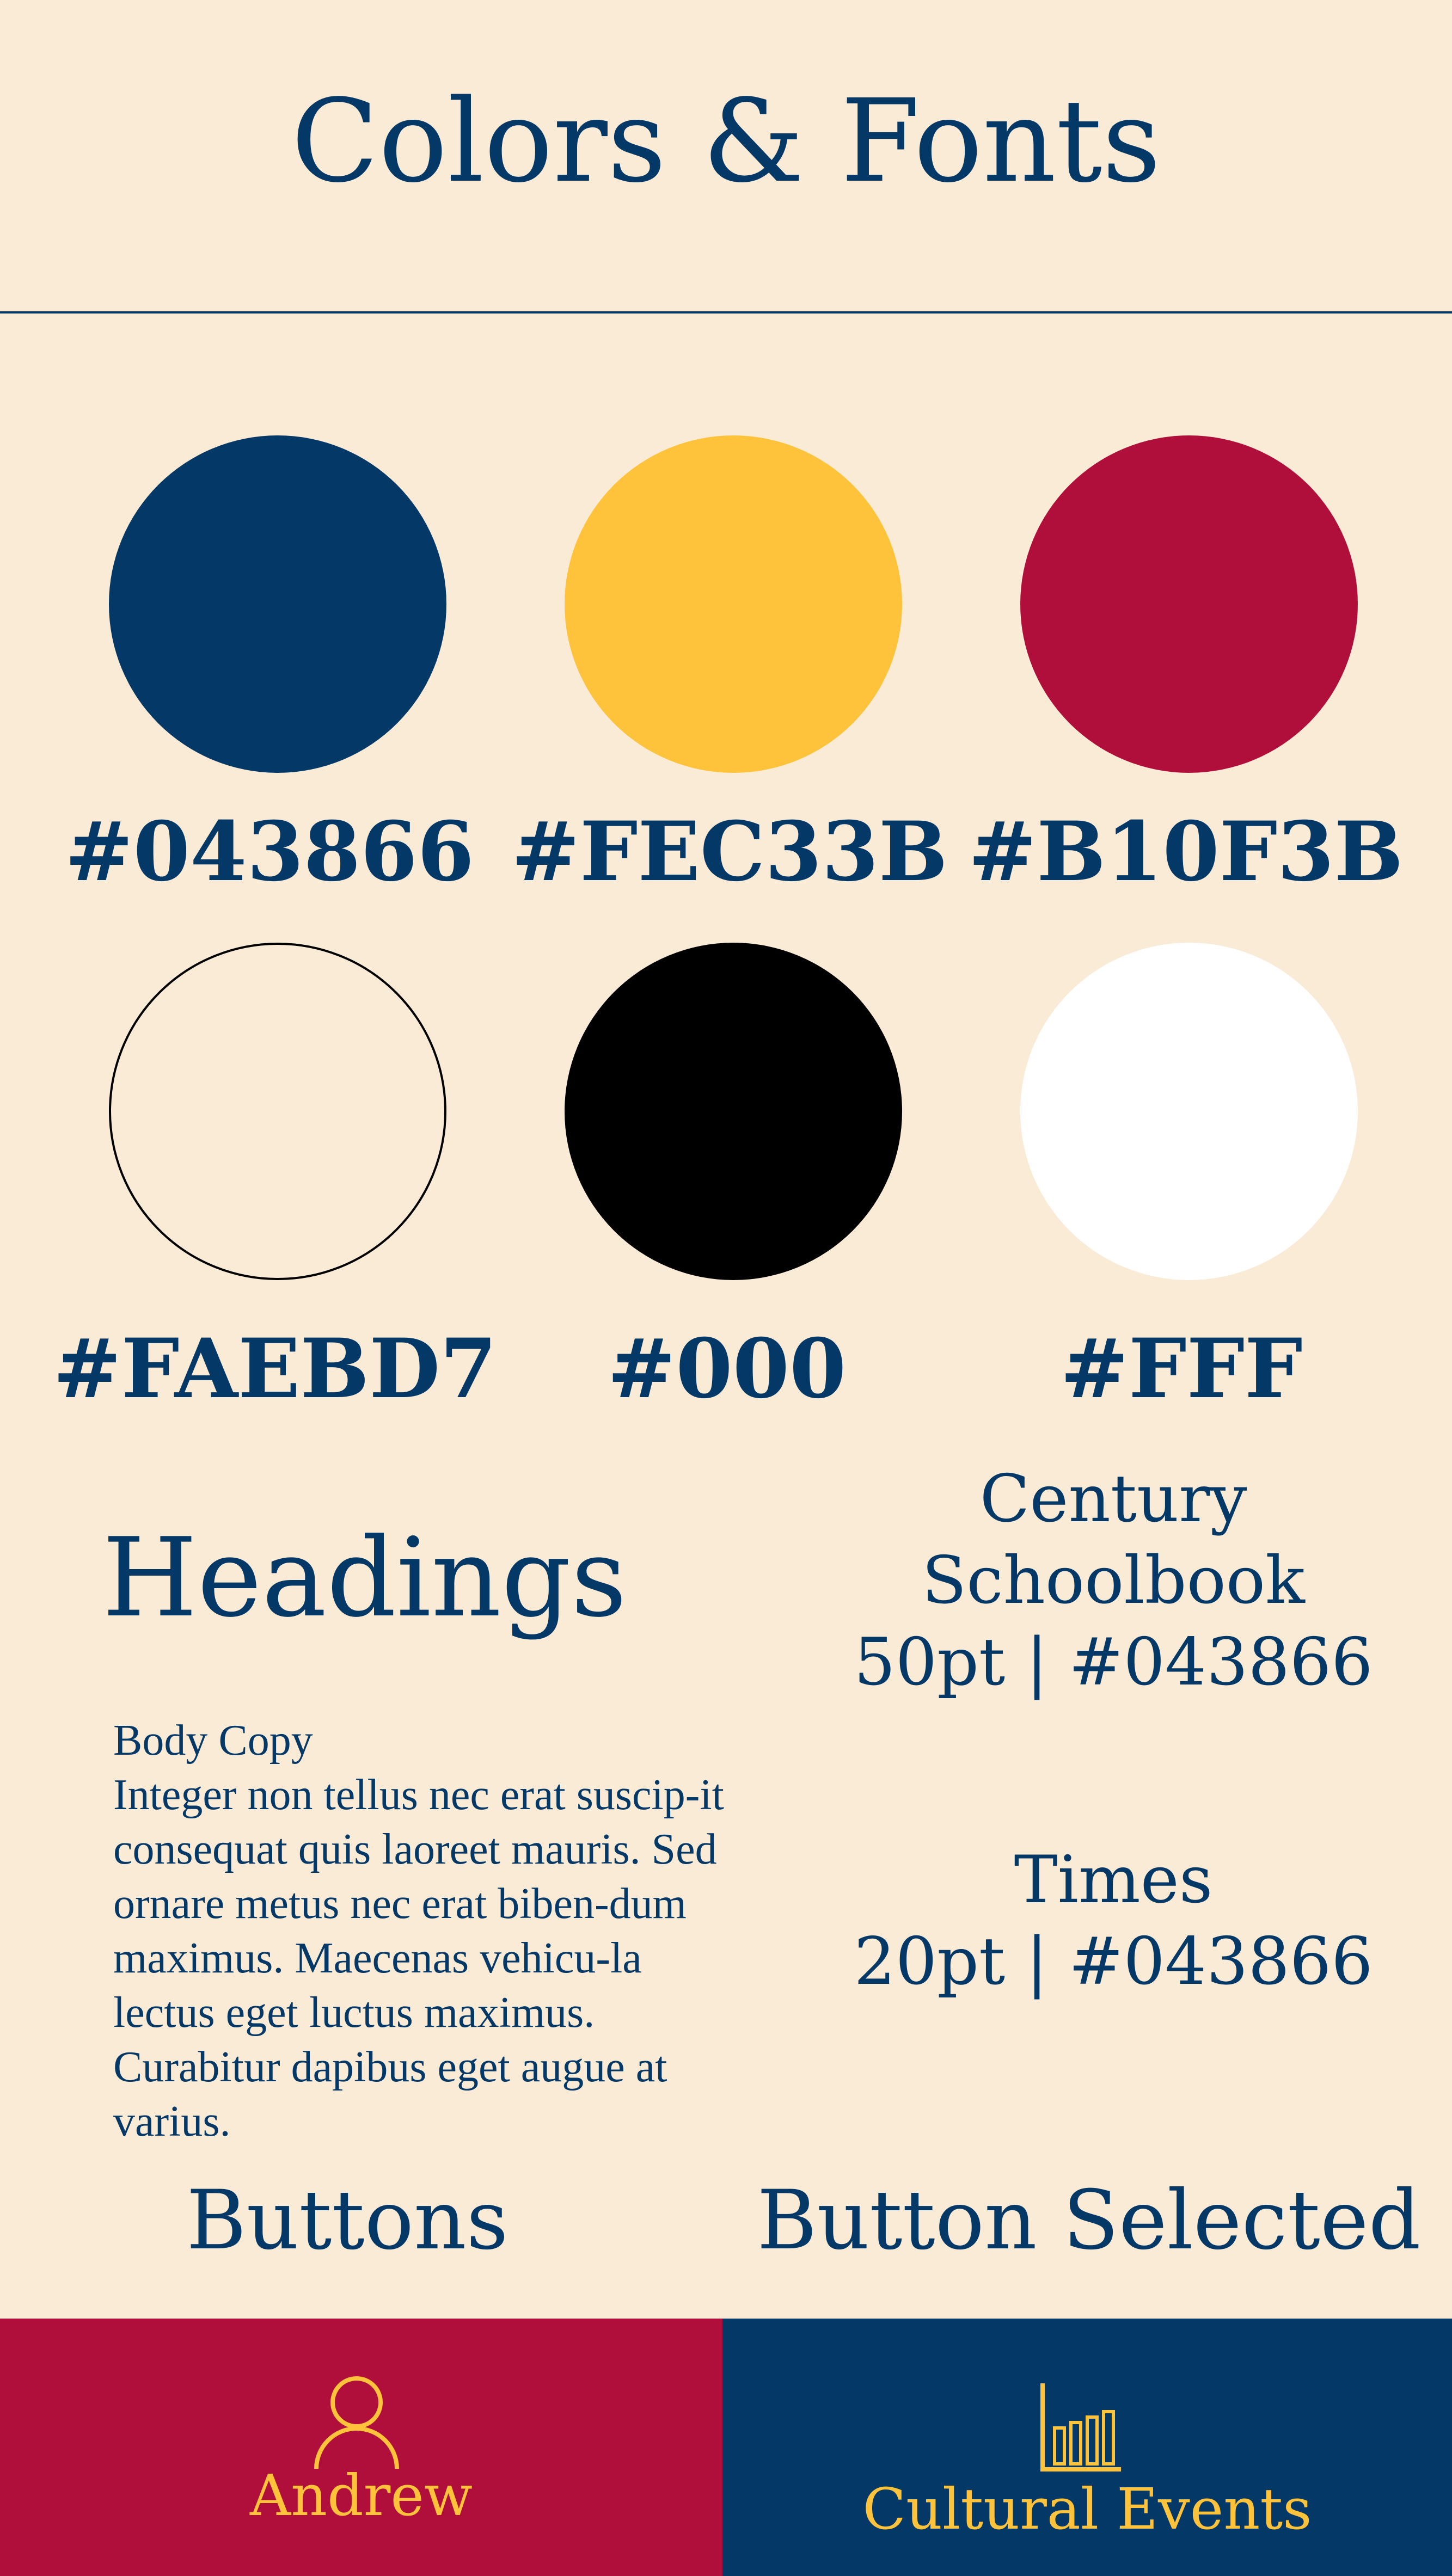 The height and width of the screenshot is (2576, 1452). What do you see at coordinates (361, 2495) in the screenshot?
I see `andrew-button-label: Andrew` at bounding box center [361, 2495].